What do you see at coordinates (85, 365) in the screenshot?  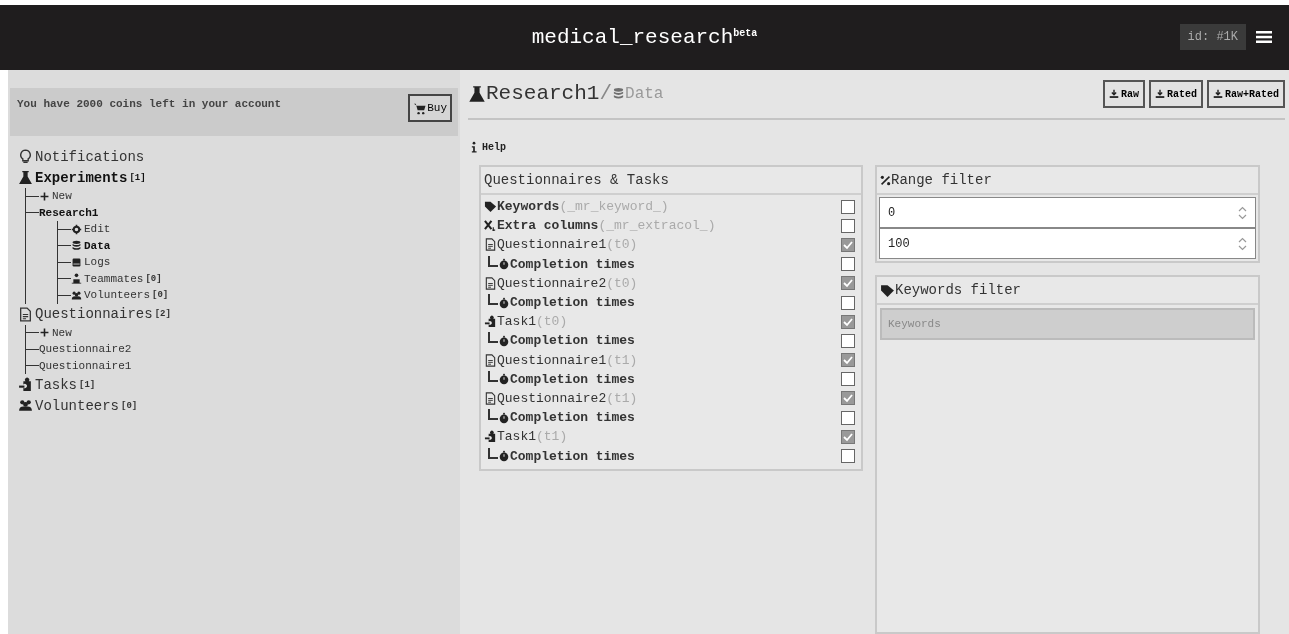 I see `sidebar-item: Questionnaire1` at bounding box center [85, 365].